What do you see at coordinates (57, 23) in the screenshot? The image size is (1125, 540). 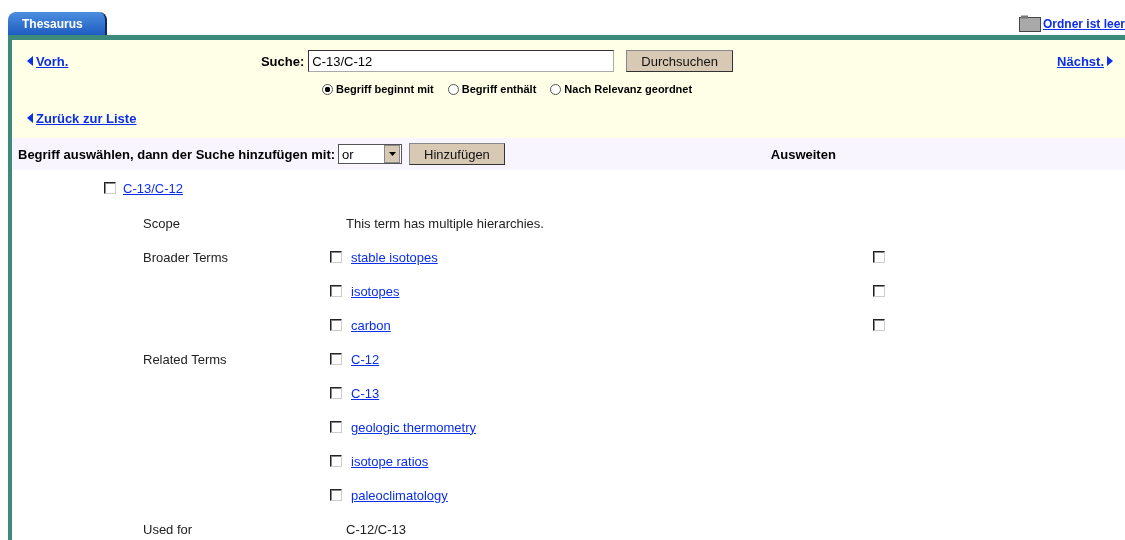 I see `thesaurus-tab: Thesaurus` at bounding box center [57, 23].